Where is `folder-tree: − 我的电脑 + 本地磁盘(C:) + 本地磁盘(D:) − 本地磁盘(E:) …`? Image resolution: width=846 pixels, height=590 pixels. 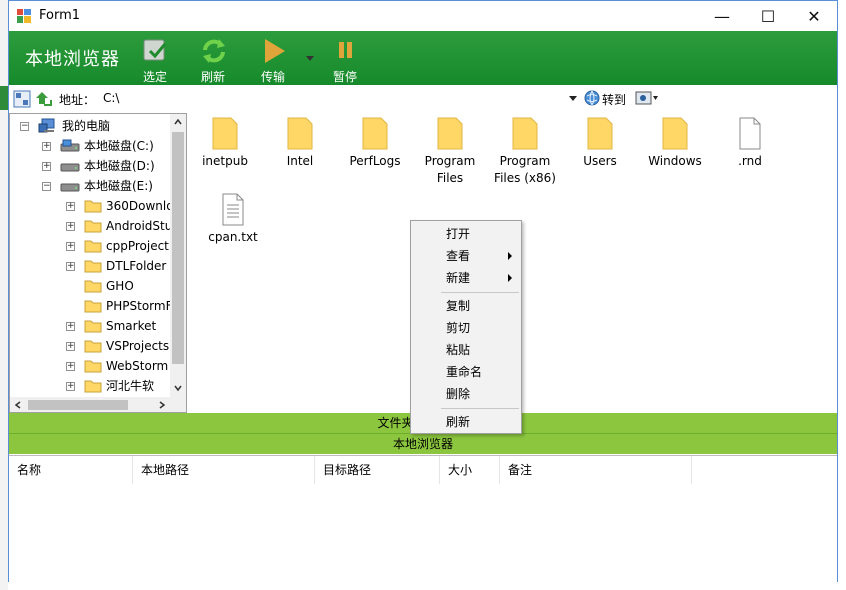
folder-tree: − 我的电脑 + 本地磁盘(C:) + 本地磁盘(D:) − 本地磁盘(E:) … is located at coordinates (98, 263).